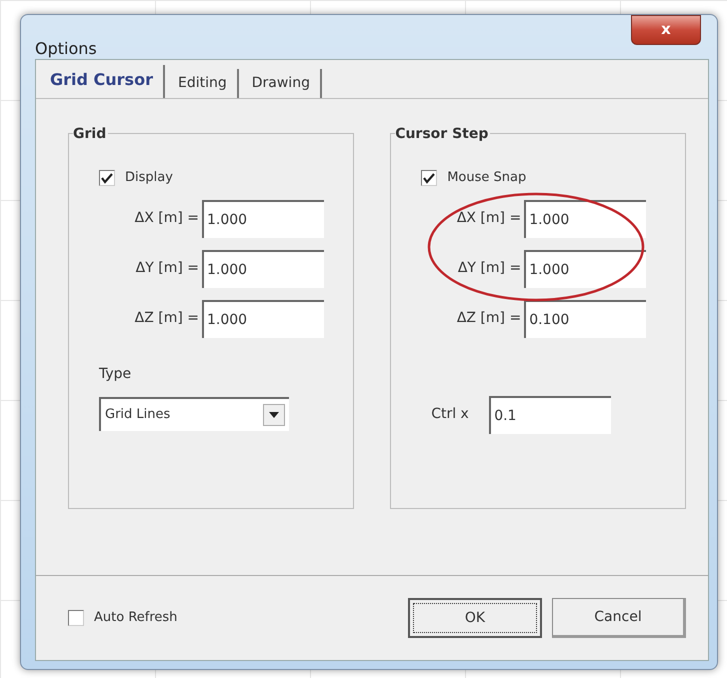  What do you see at coordinates (115, 374) in the screenshot?
I see `type-label: Type` at bounding box center [115, 374].